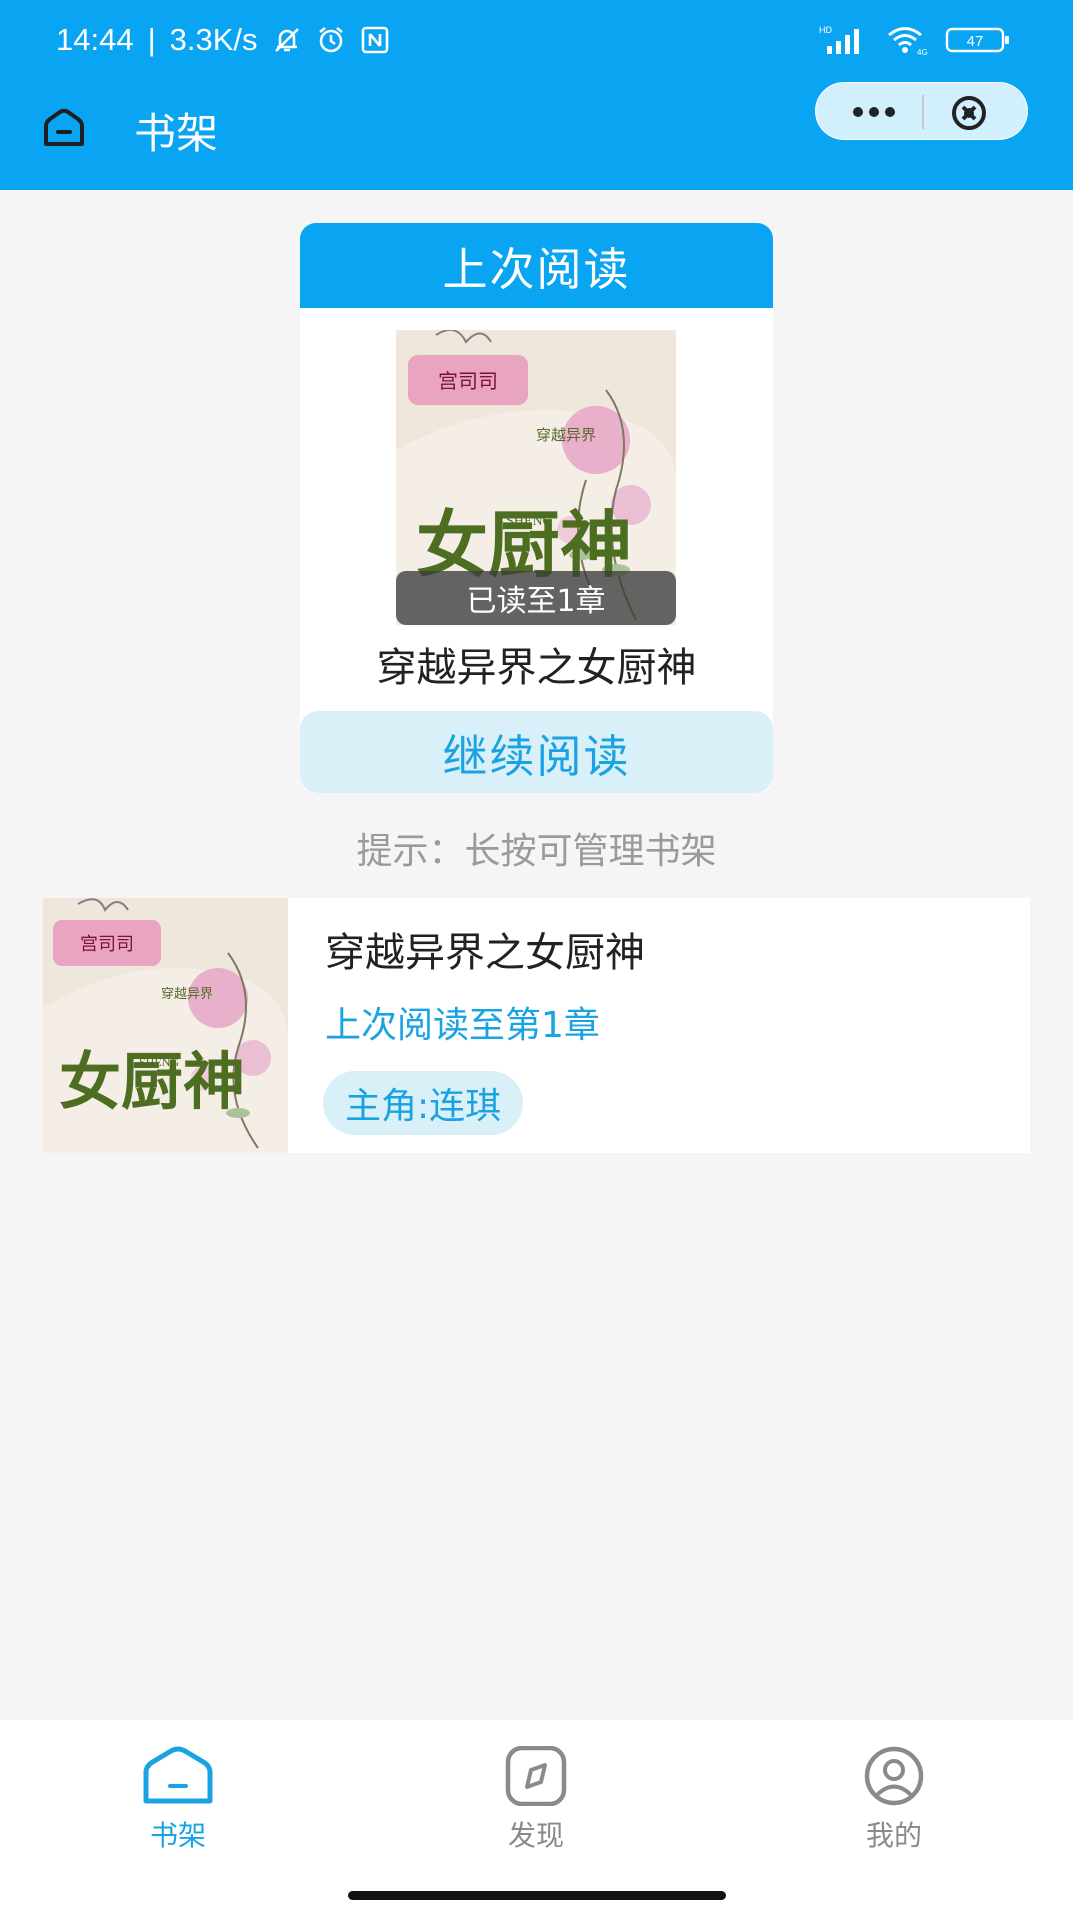 This screenshot has width=1073, height=1913. I want to click on cover-latin-text: SHENG, so click(529, 521).